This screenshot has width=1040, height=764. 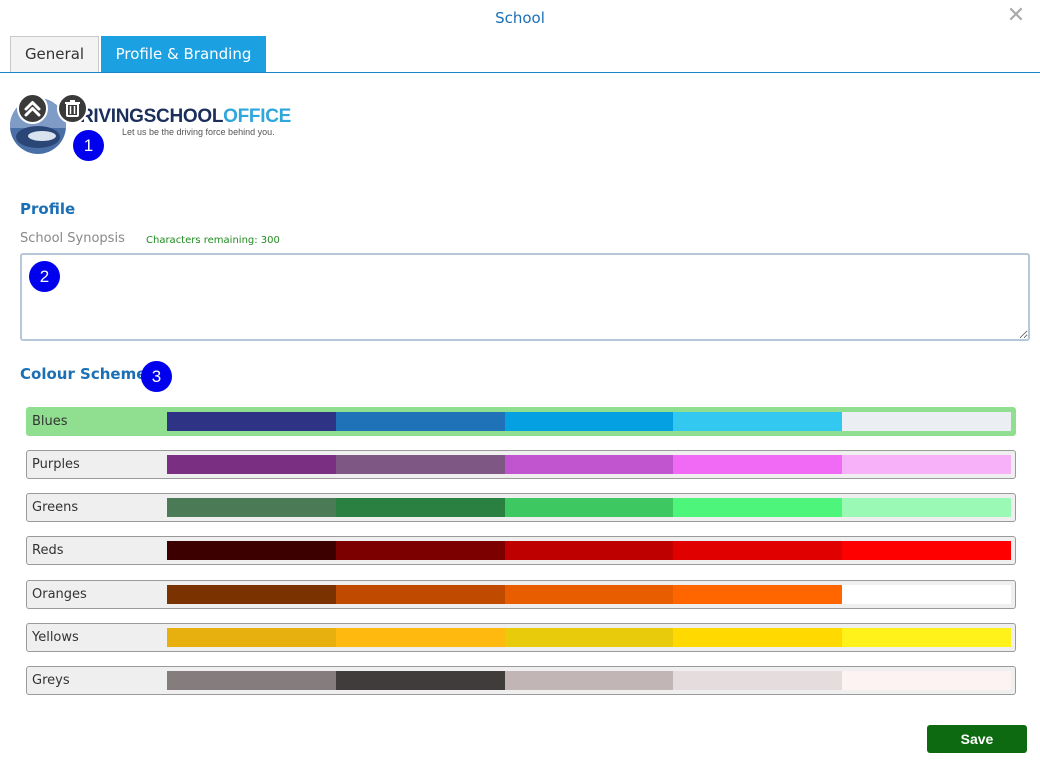 What do you see at coordinates (88, 145) in the screenshot?
I see `callout-badge-1: 1` at bounding box center [88, 145].